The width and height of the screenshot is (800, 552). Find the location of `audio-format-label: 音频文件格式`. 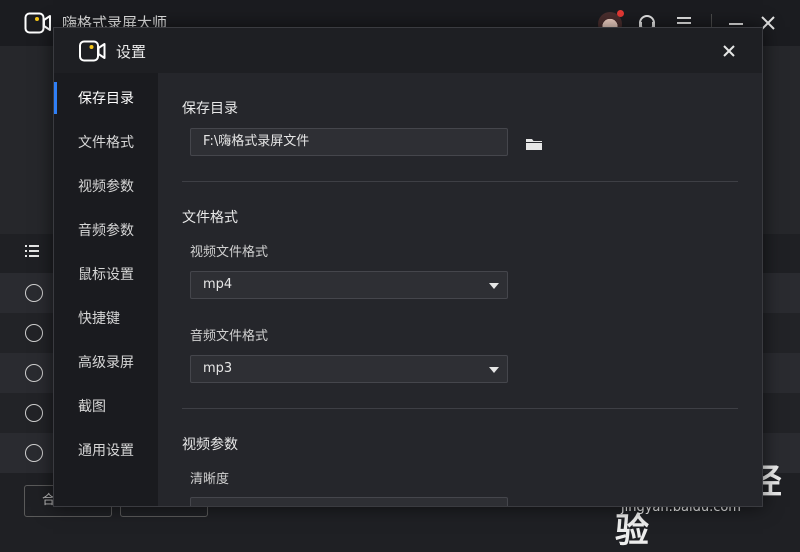

audio-format-label: 音频文件格式 is located at coordinates (229, 336).